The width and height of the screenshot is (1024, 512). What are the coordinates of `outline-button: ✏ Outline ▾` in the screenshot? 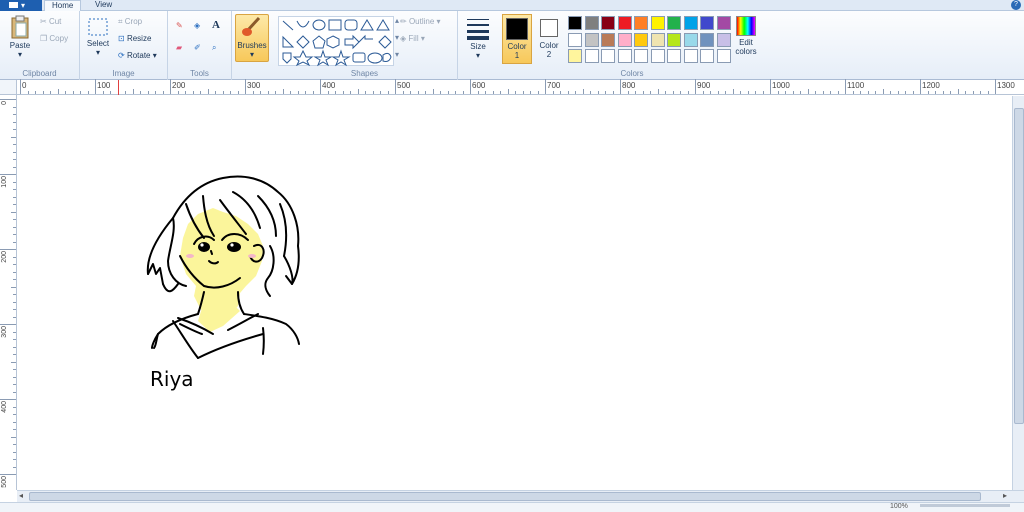 It's located at (420, 21).